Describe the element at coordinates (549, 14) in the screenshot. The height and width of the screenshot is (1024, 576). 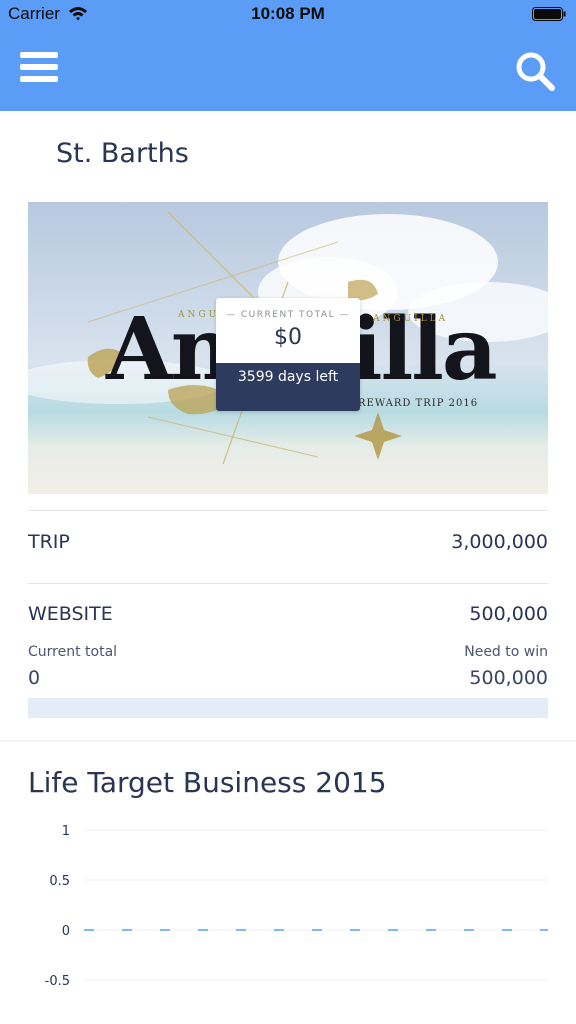
I see `battery-icon` at that location.